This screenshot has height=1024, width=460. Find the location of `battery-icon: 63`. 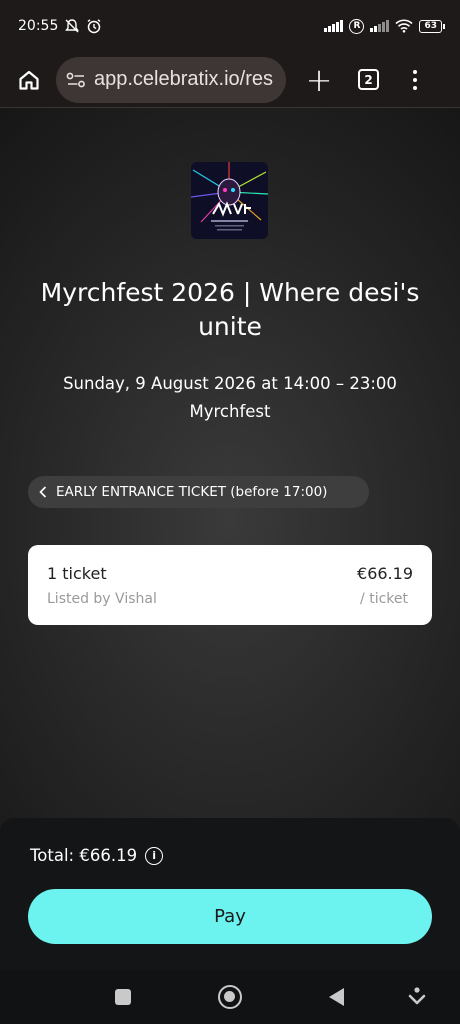

battery-icon: 63 is located at coordinates (432, 26).